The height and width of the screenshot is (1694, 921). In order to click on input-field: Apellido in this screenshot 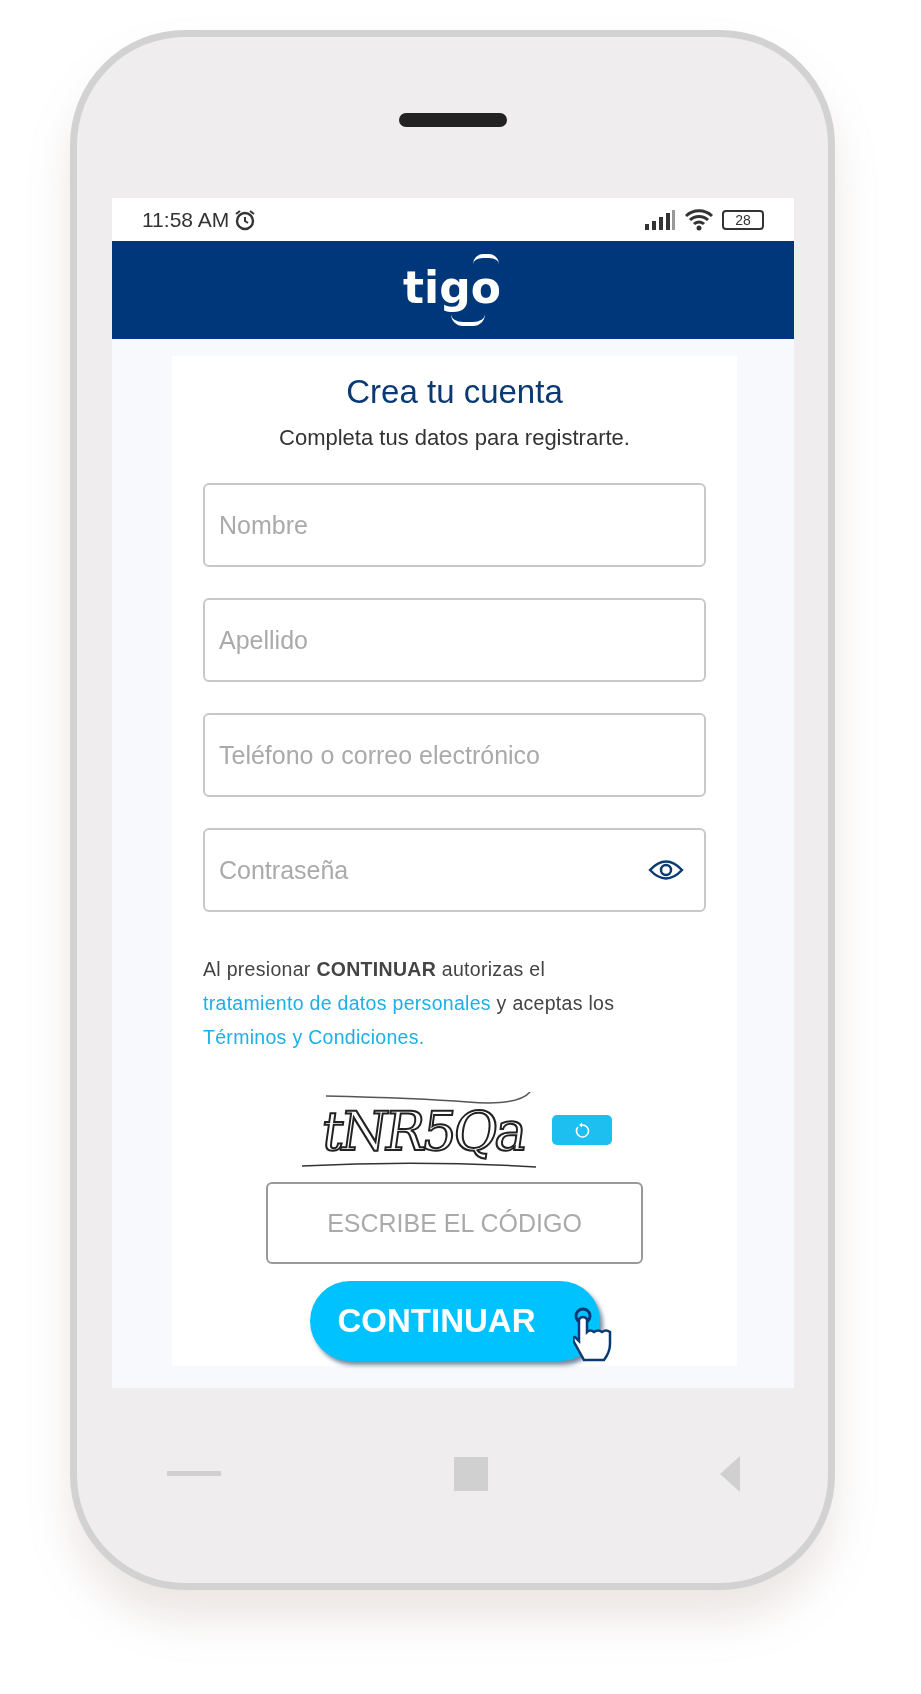, I will do `click(454, 640)`.